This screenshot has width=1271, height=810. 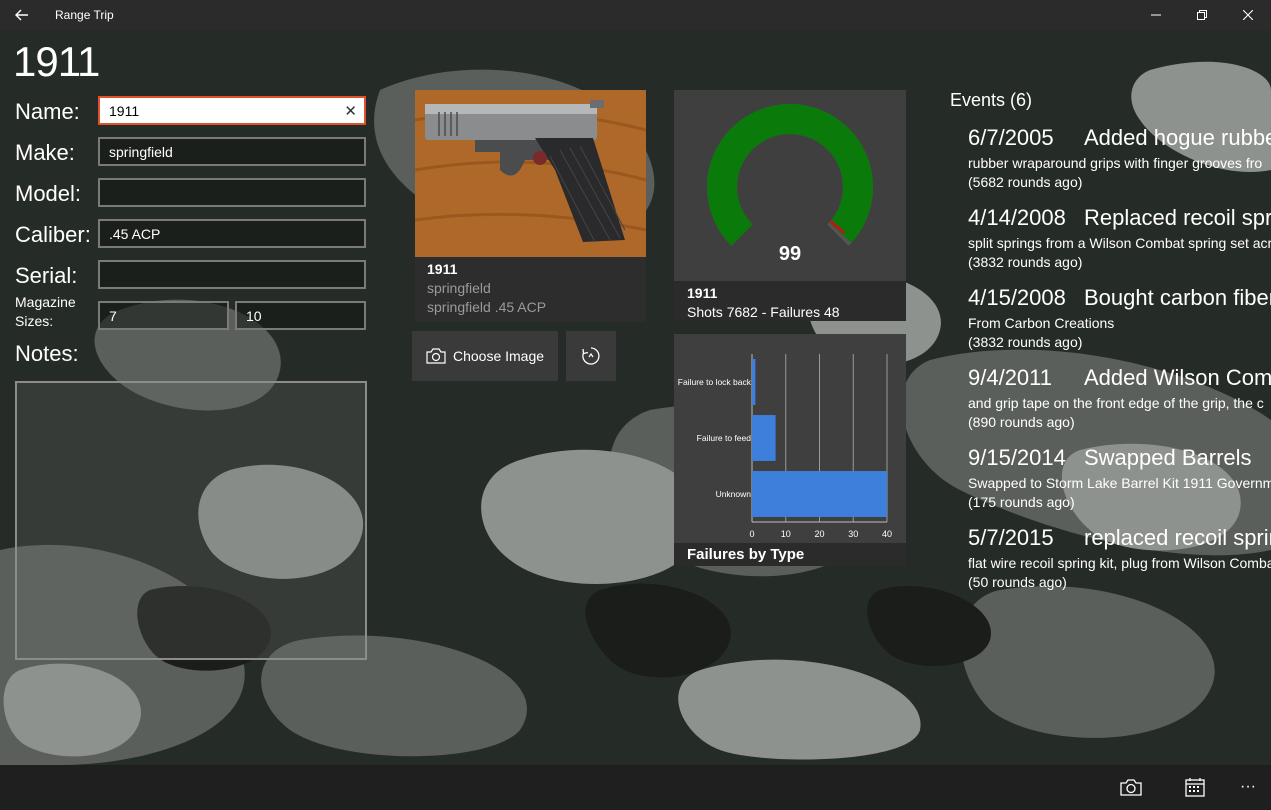 I want to click on event-heading: 5/7/2015 replaced recoil sprin, so click(x=1119, y=538).